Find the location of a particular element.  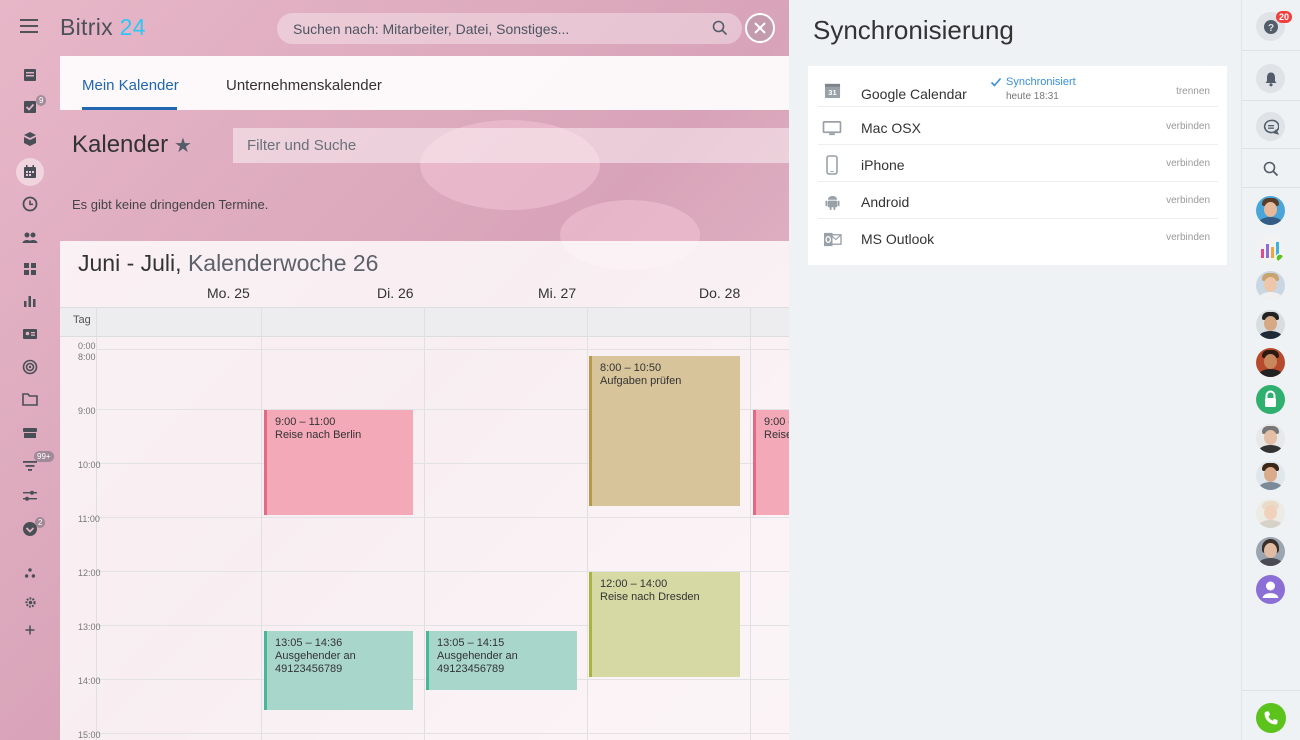

sync-row-iphone: iPhone verbinden is located at coordinates (1018, 163).